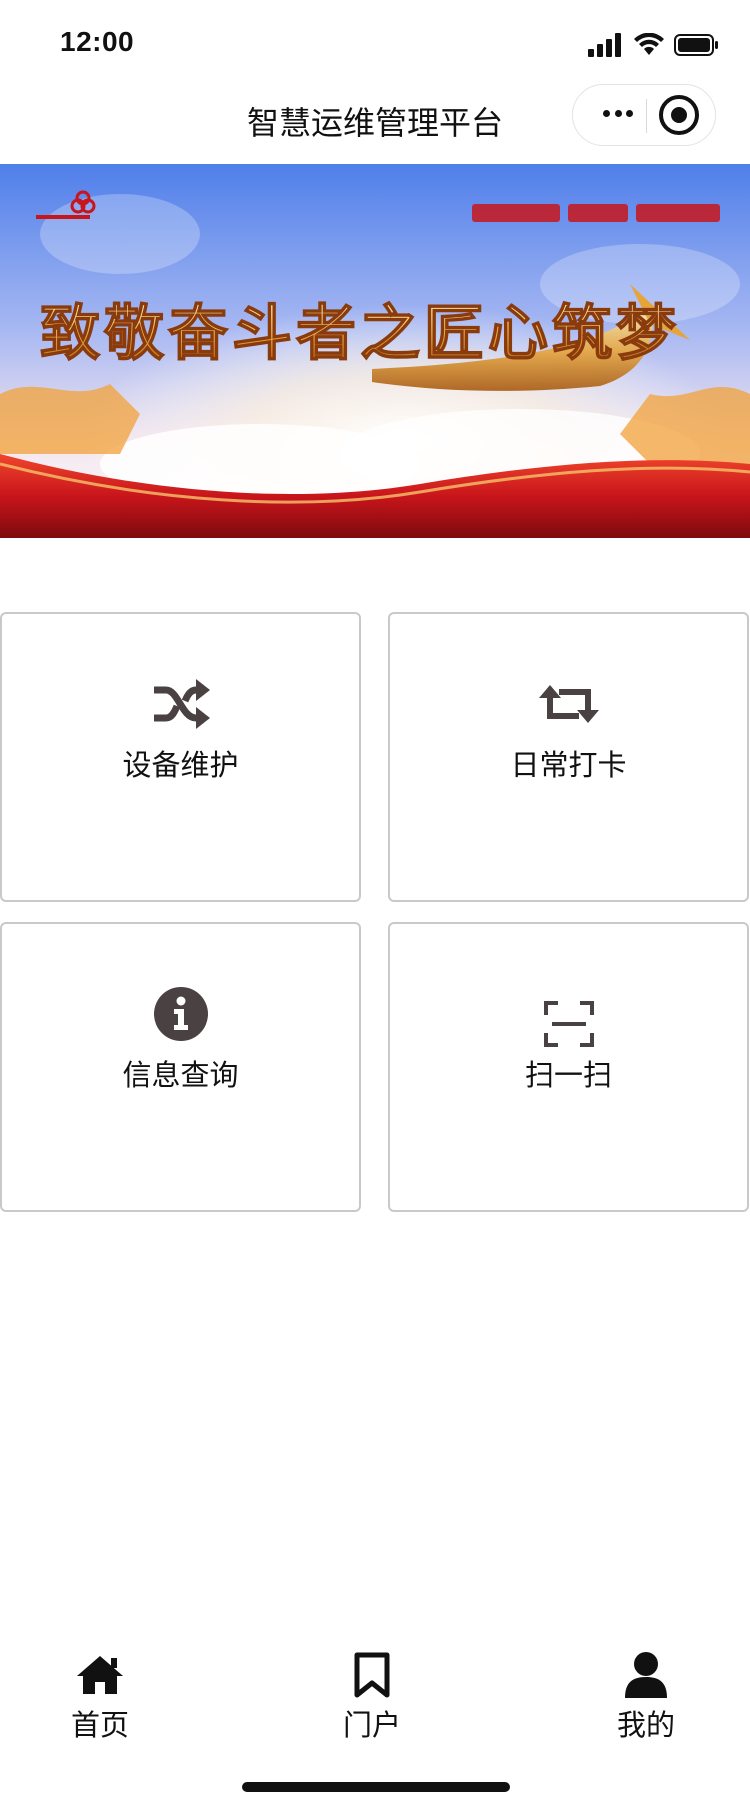 The image size is (750, 1812). I want to click on bookmark-icon, so click(372, 1675).